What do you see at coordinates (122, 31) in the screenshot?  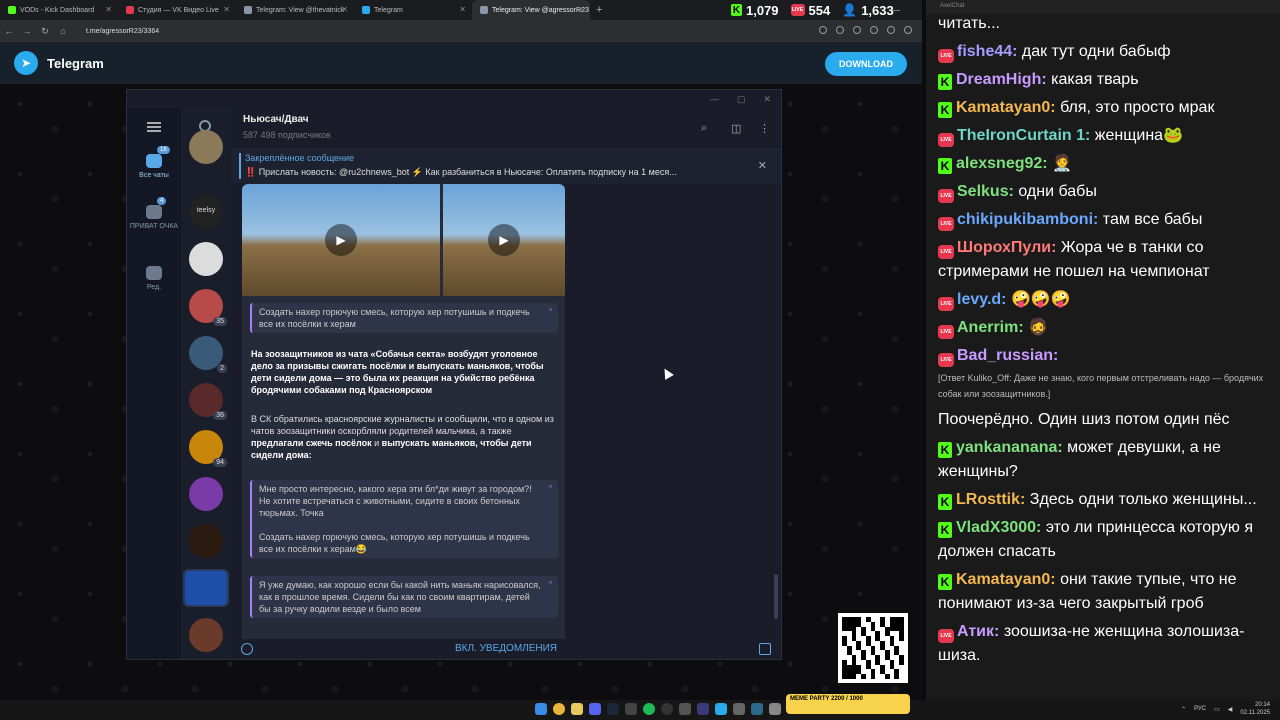 I see `url-field: t.me/agressorR23/3364` at bounding box center [122, 31].